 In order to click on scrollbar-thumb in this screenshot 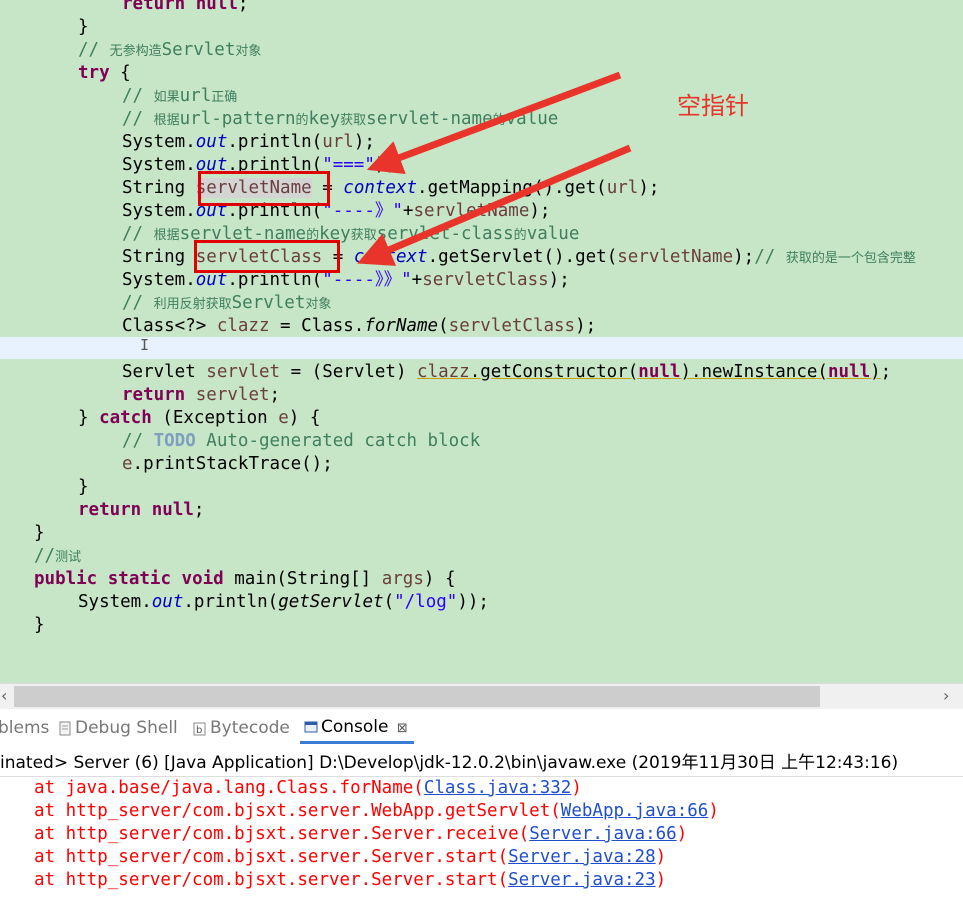, I will do `click(417, 696)`.